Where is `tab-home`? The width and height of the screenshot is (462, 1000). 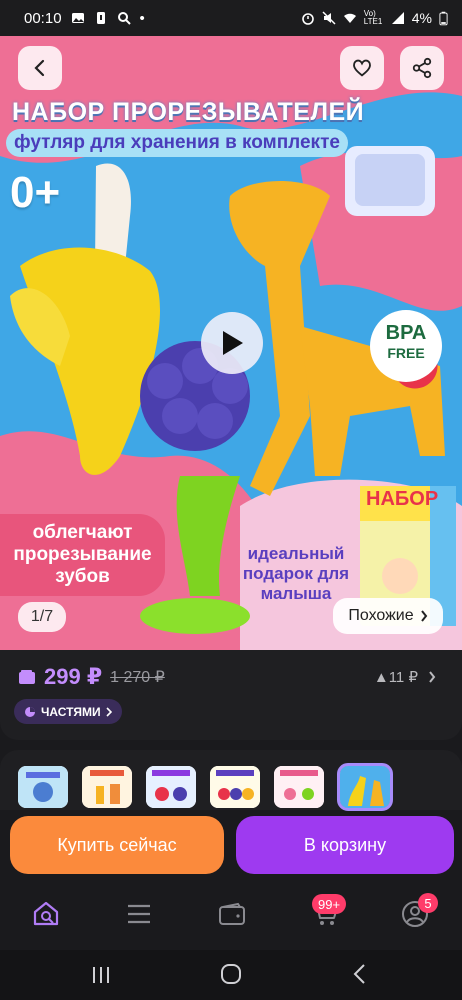 tab-home is located at coordinates (46, 914).